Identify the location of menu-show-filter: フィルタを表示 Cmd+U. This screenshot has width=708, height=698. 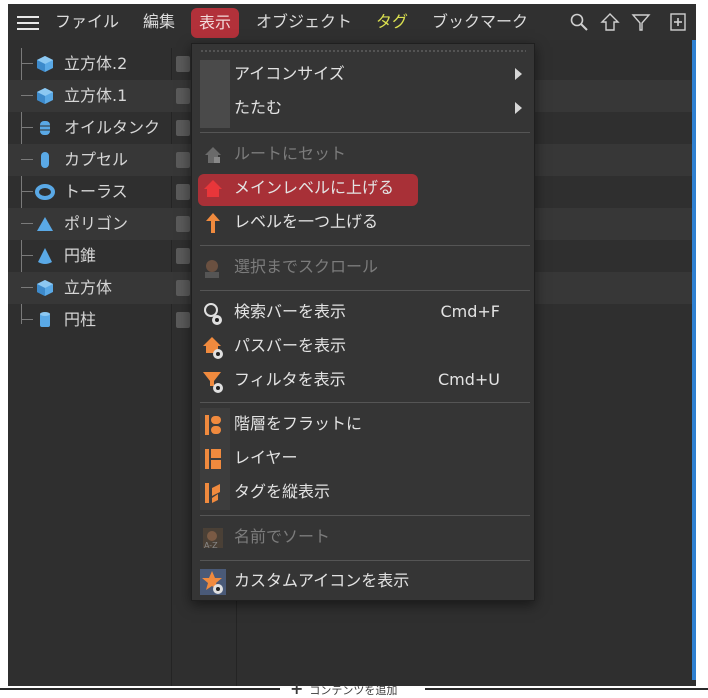
(363, 380).